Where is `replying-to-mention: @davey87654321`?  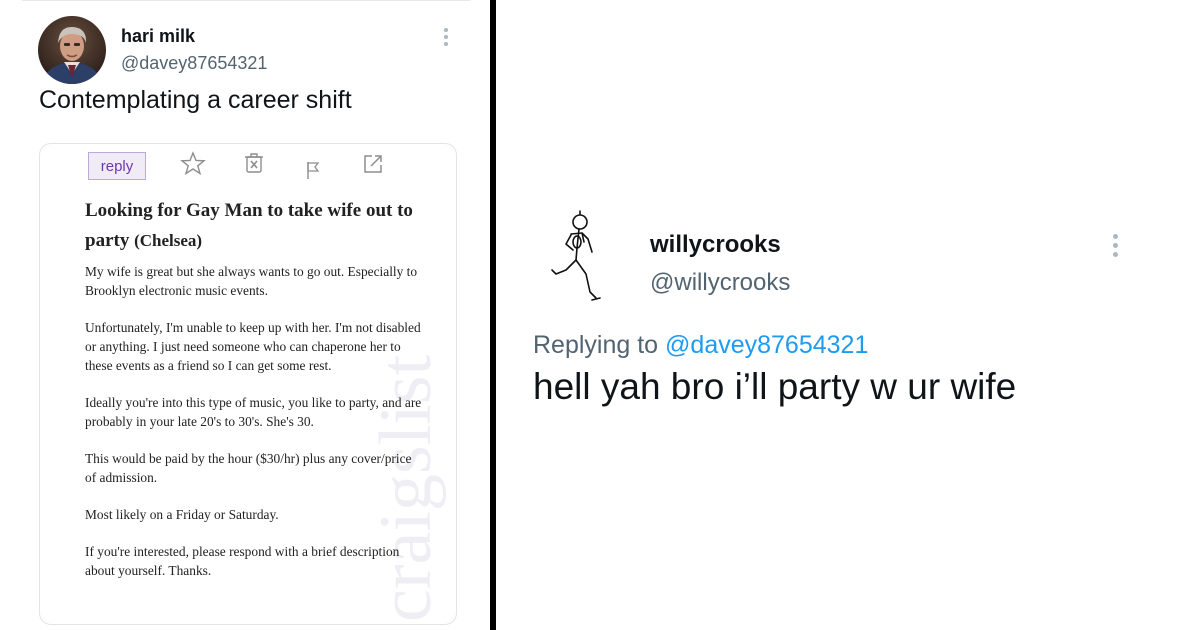
replying-to-mention: @davey87654321 is located at coordinates (766, 345).